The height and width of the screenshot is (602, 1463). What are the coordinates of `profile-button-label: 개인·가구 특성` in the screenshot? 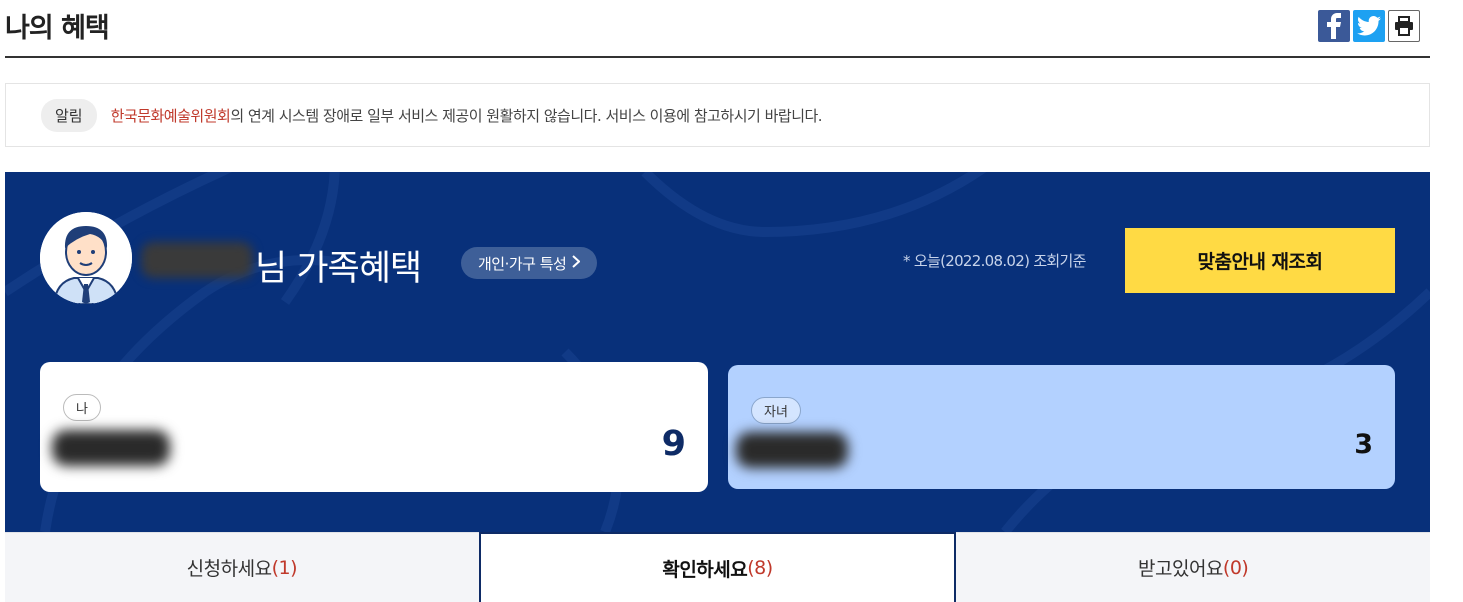 It's located at (522, 263).